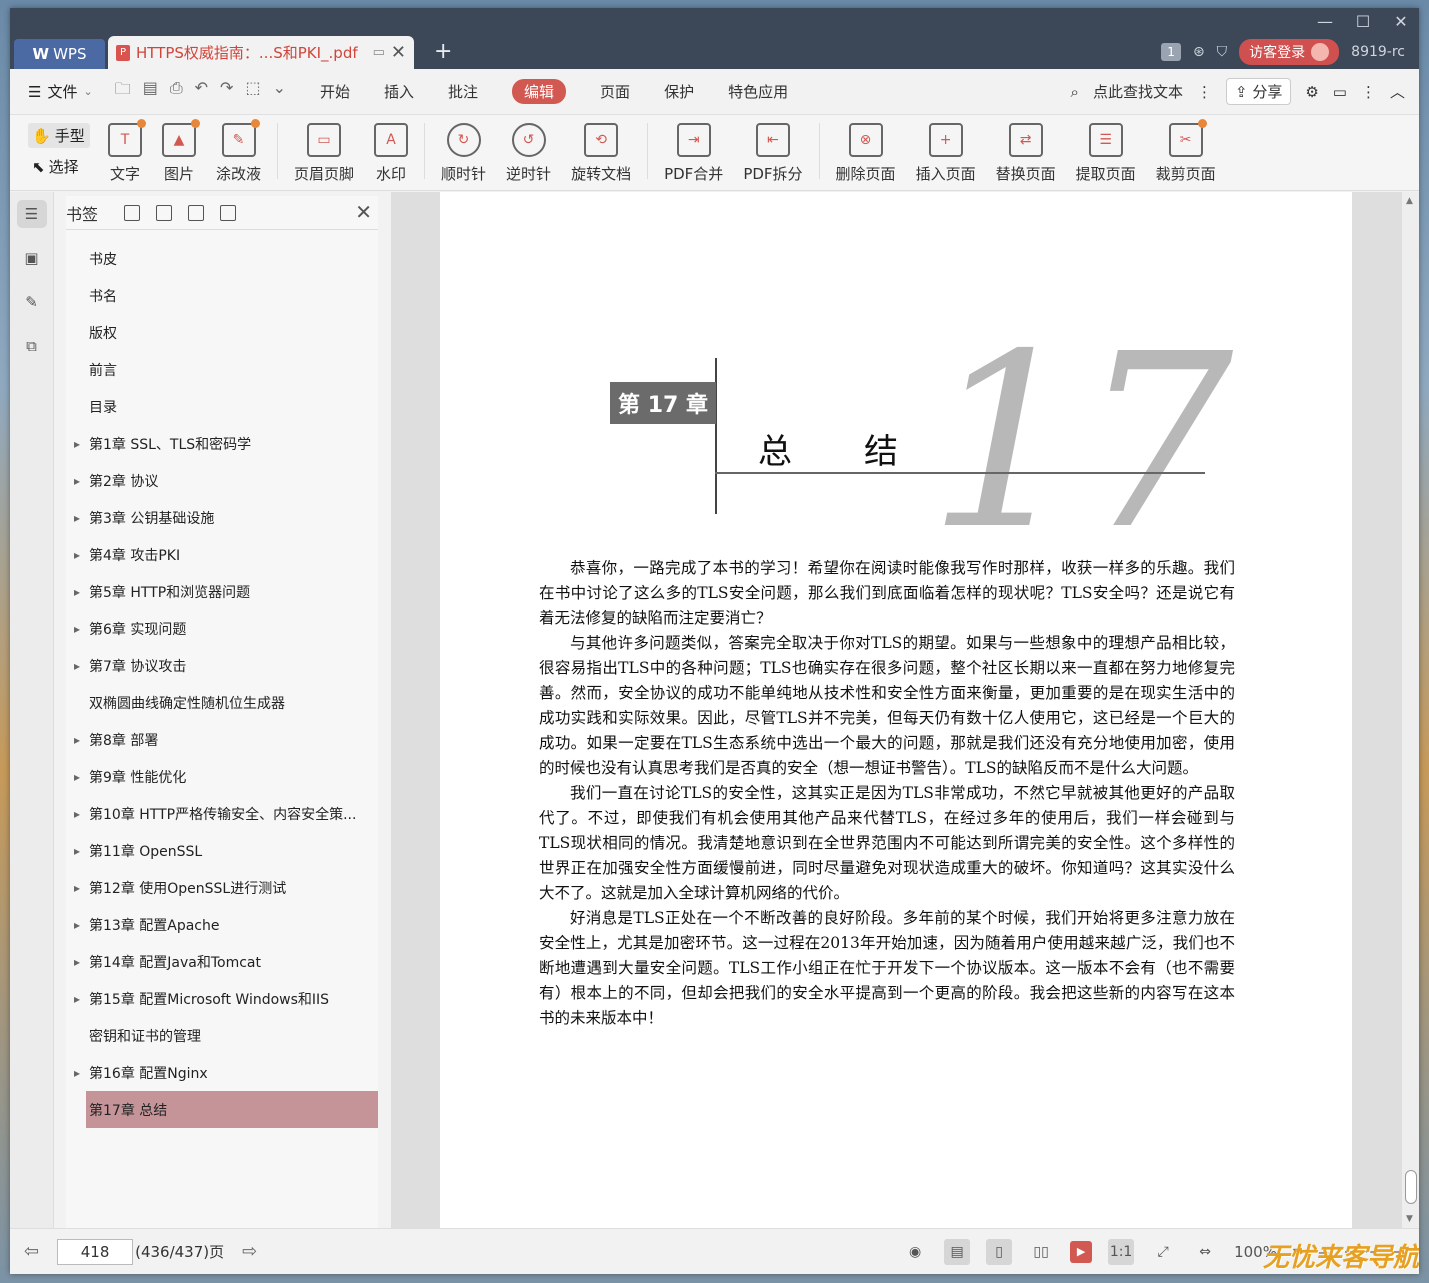 The width and height of the screenshot is (1429, 1283). What do you see at coordinates (31, 214) in the screenshot?
I see `bookmark-panel-icon: ☰` at bounding box center [31, 214].